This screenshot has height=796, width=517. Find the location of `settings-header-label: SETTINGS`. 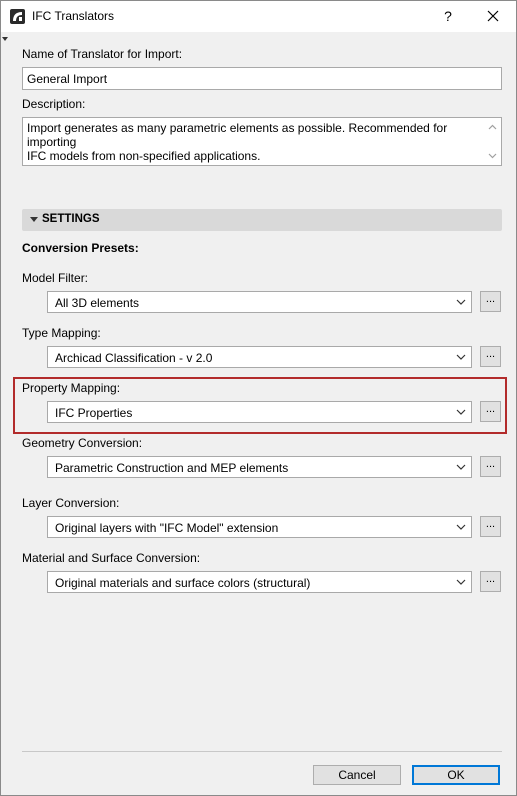

settings-header-label: SETTINGS is located at coordinates (71, 219).